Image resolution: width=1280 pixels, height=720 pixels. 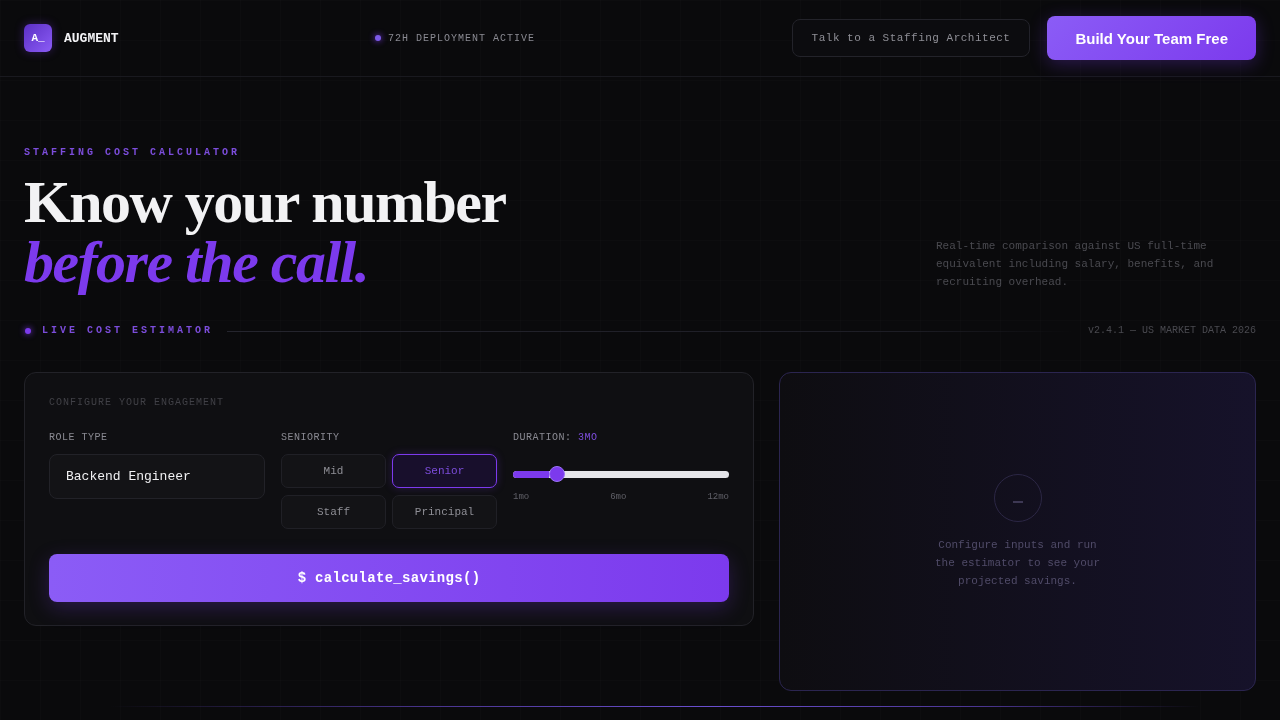 What do you see at coordinates (333, 512) in the screenshot?
I see `seniority-option: Staff` at bounding box center [333, 512].